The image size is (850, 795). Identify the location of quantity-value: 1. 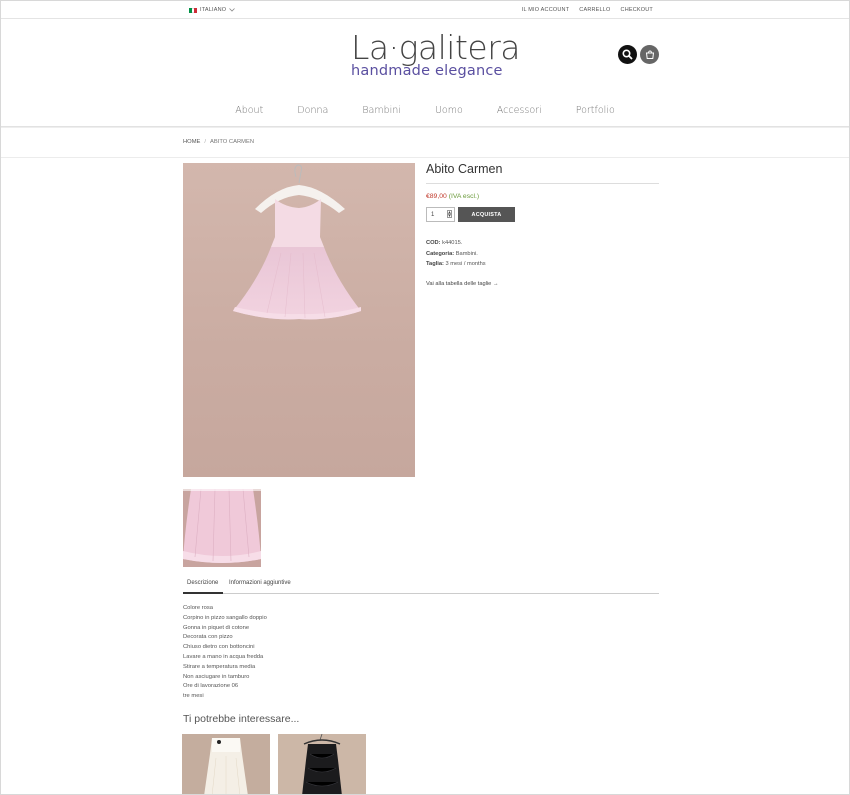
(433, 214).